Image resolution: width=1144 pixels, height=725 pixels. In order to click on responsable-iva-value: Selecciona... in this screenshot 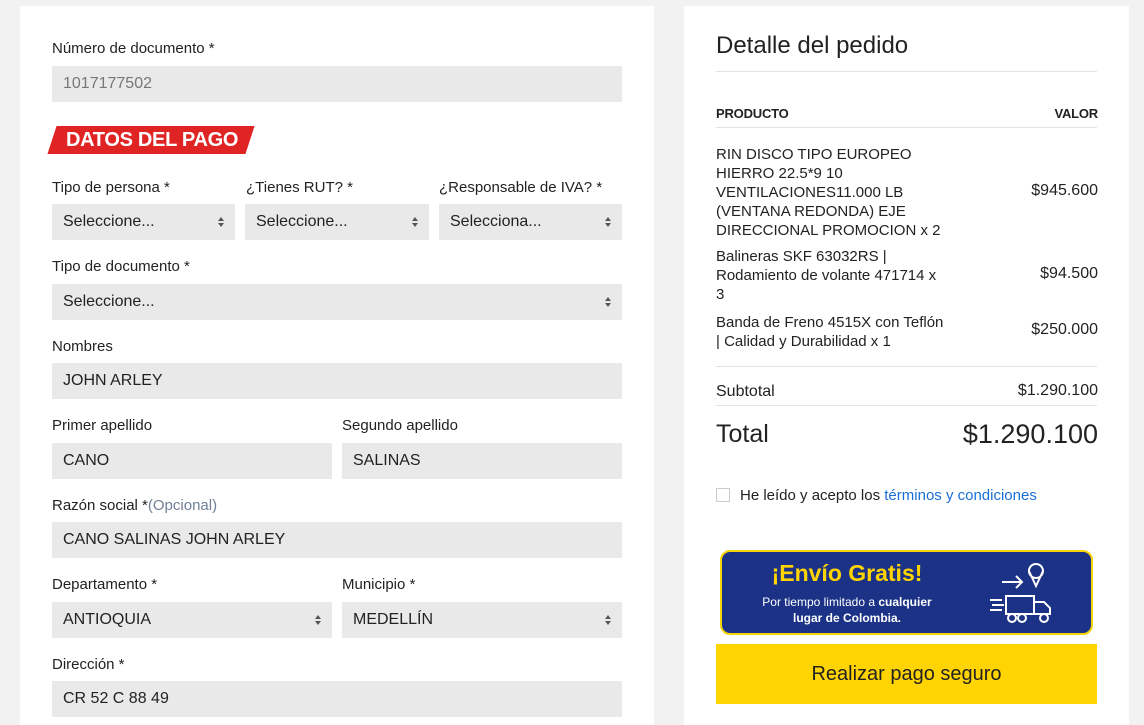, I will do `click(496, 221)`.